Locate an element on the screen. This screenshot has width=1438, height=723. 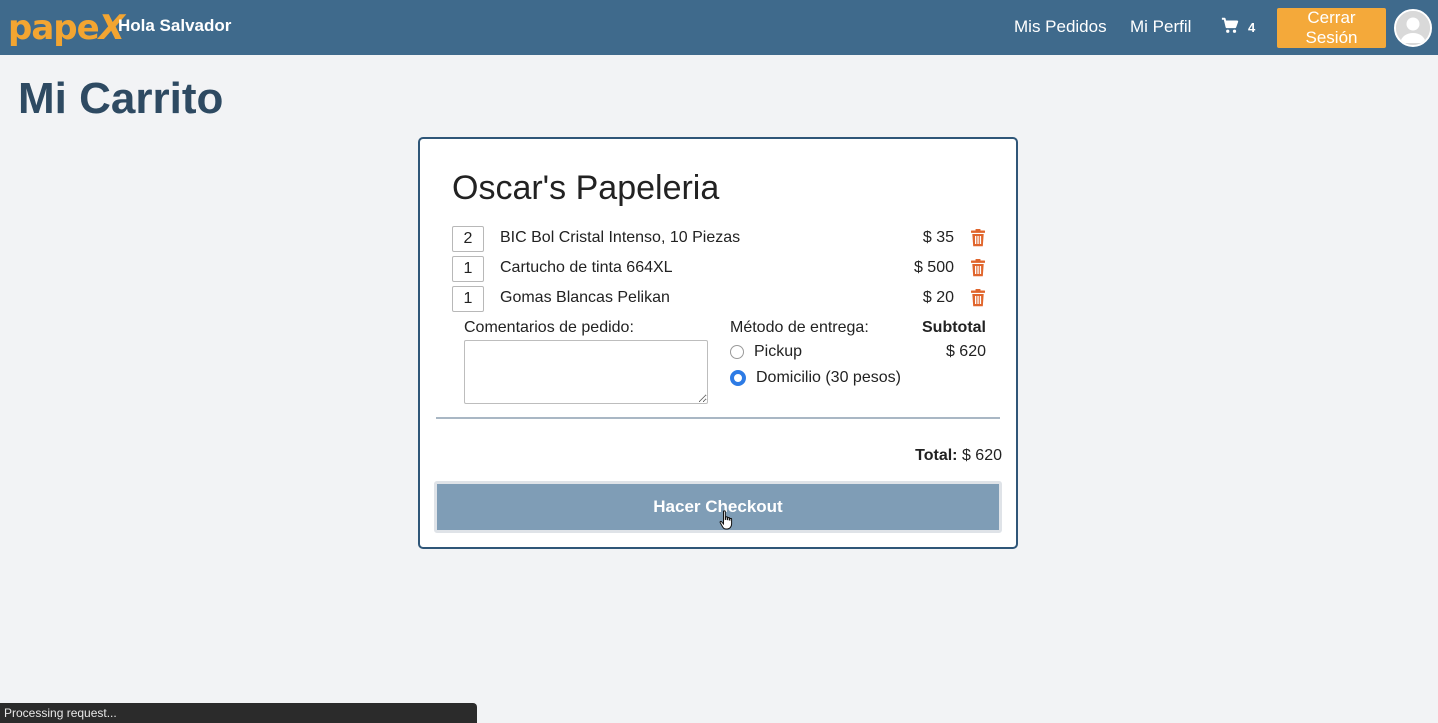
total-line: Total: $ 620 is located at coordinates (958, 456).